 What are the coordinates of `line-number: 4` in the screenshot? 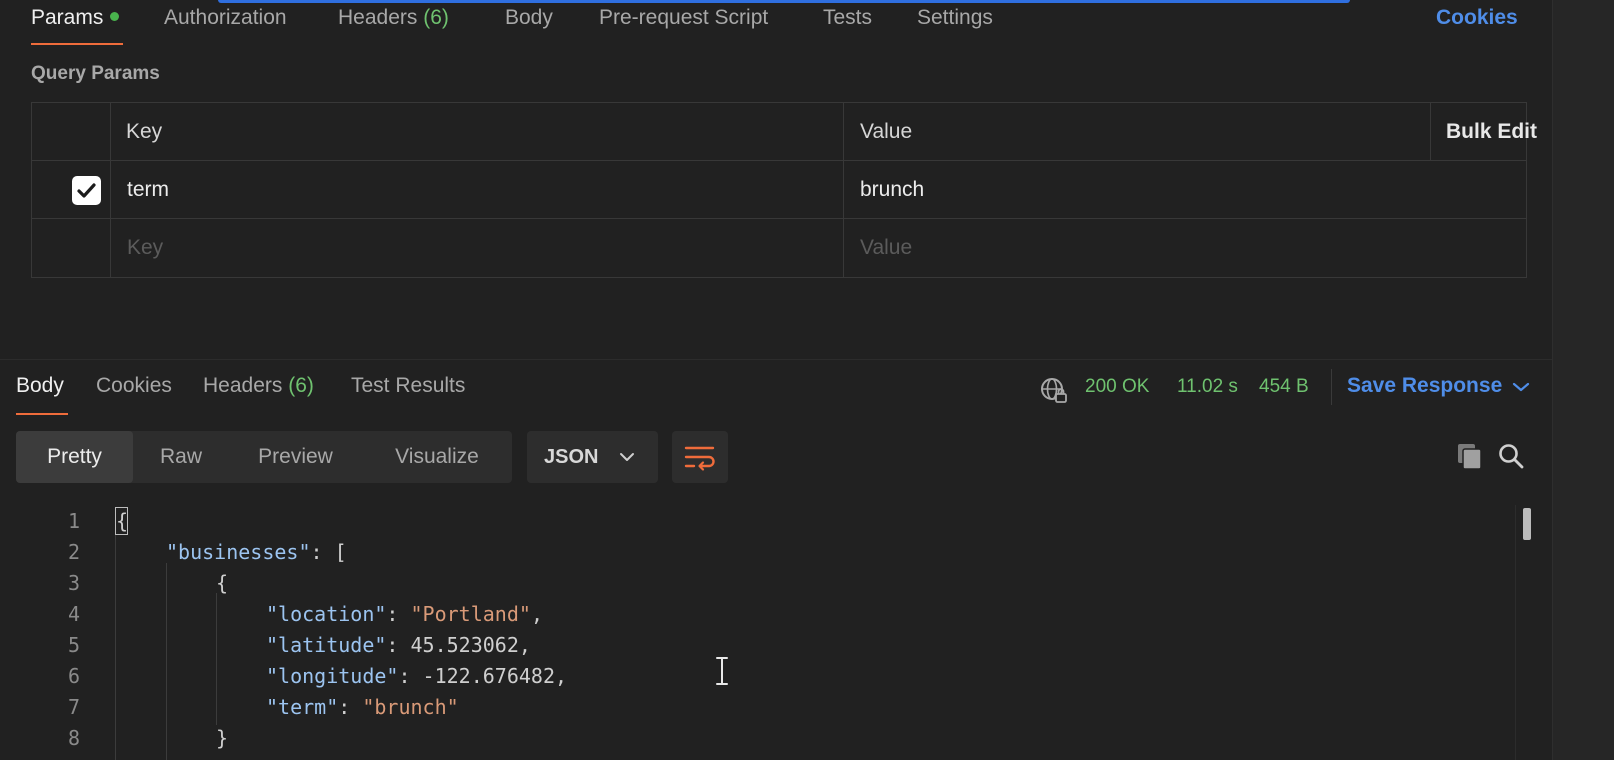 It's located at (73, 614).